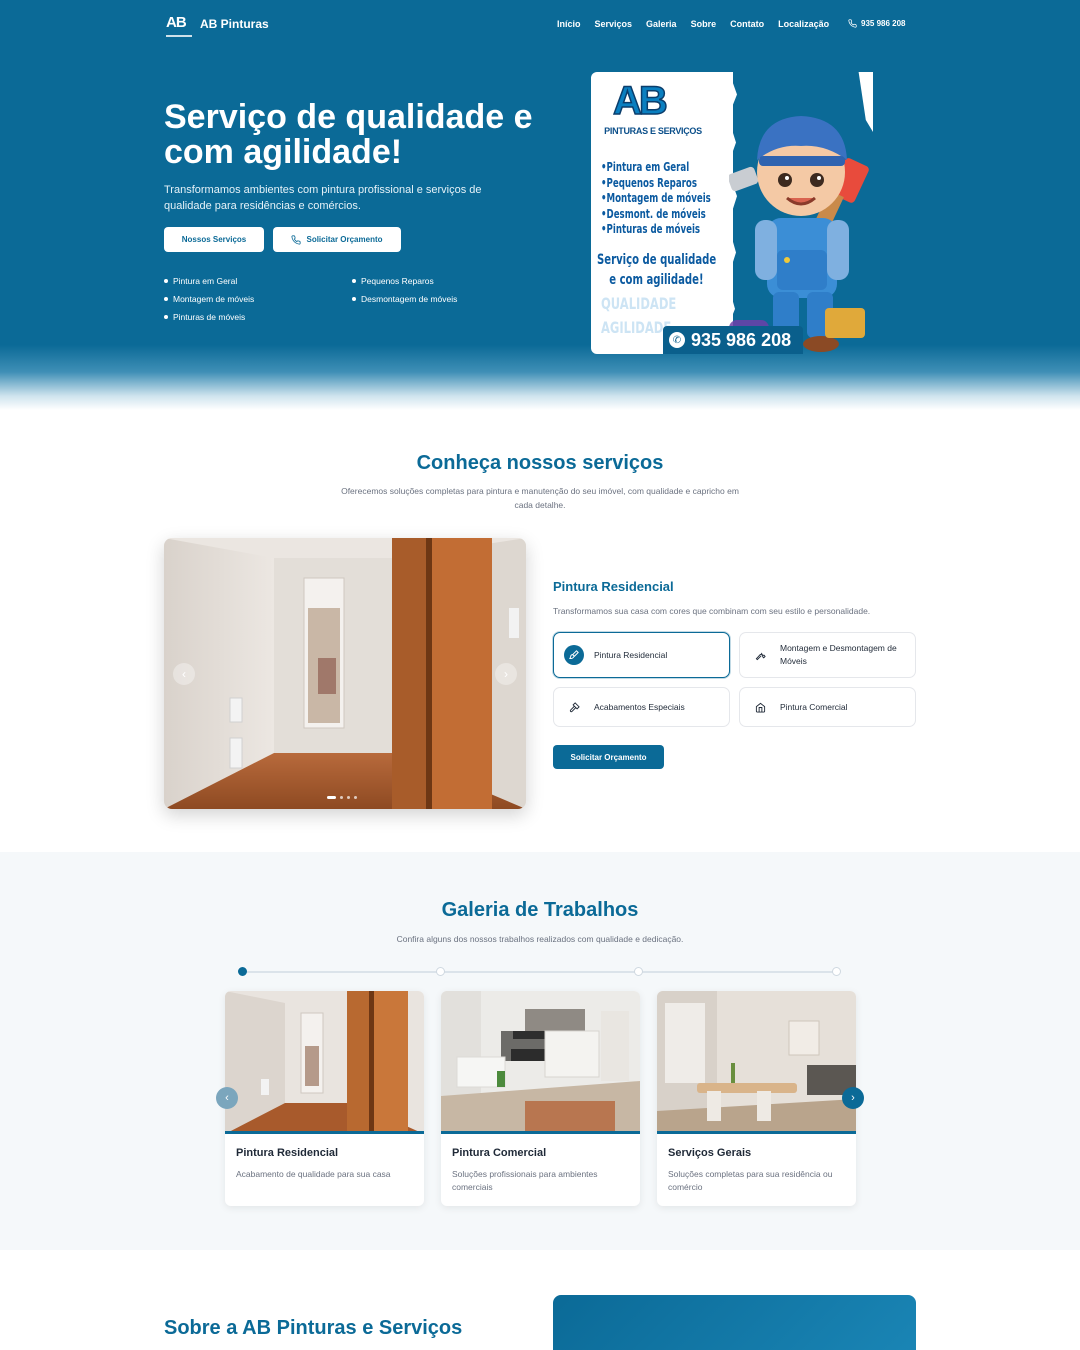  What do you see at coordinates (760, 655) in the screenshot?
I see `wrench-icon` at bounding box center [760, 655].